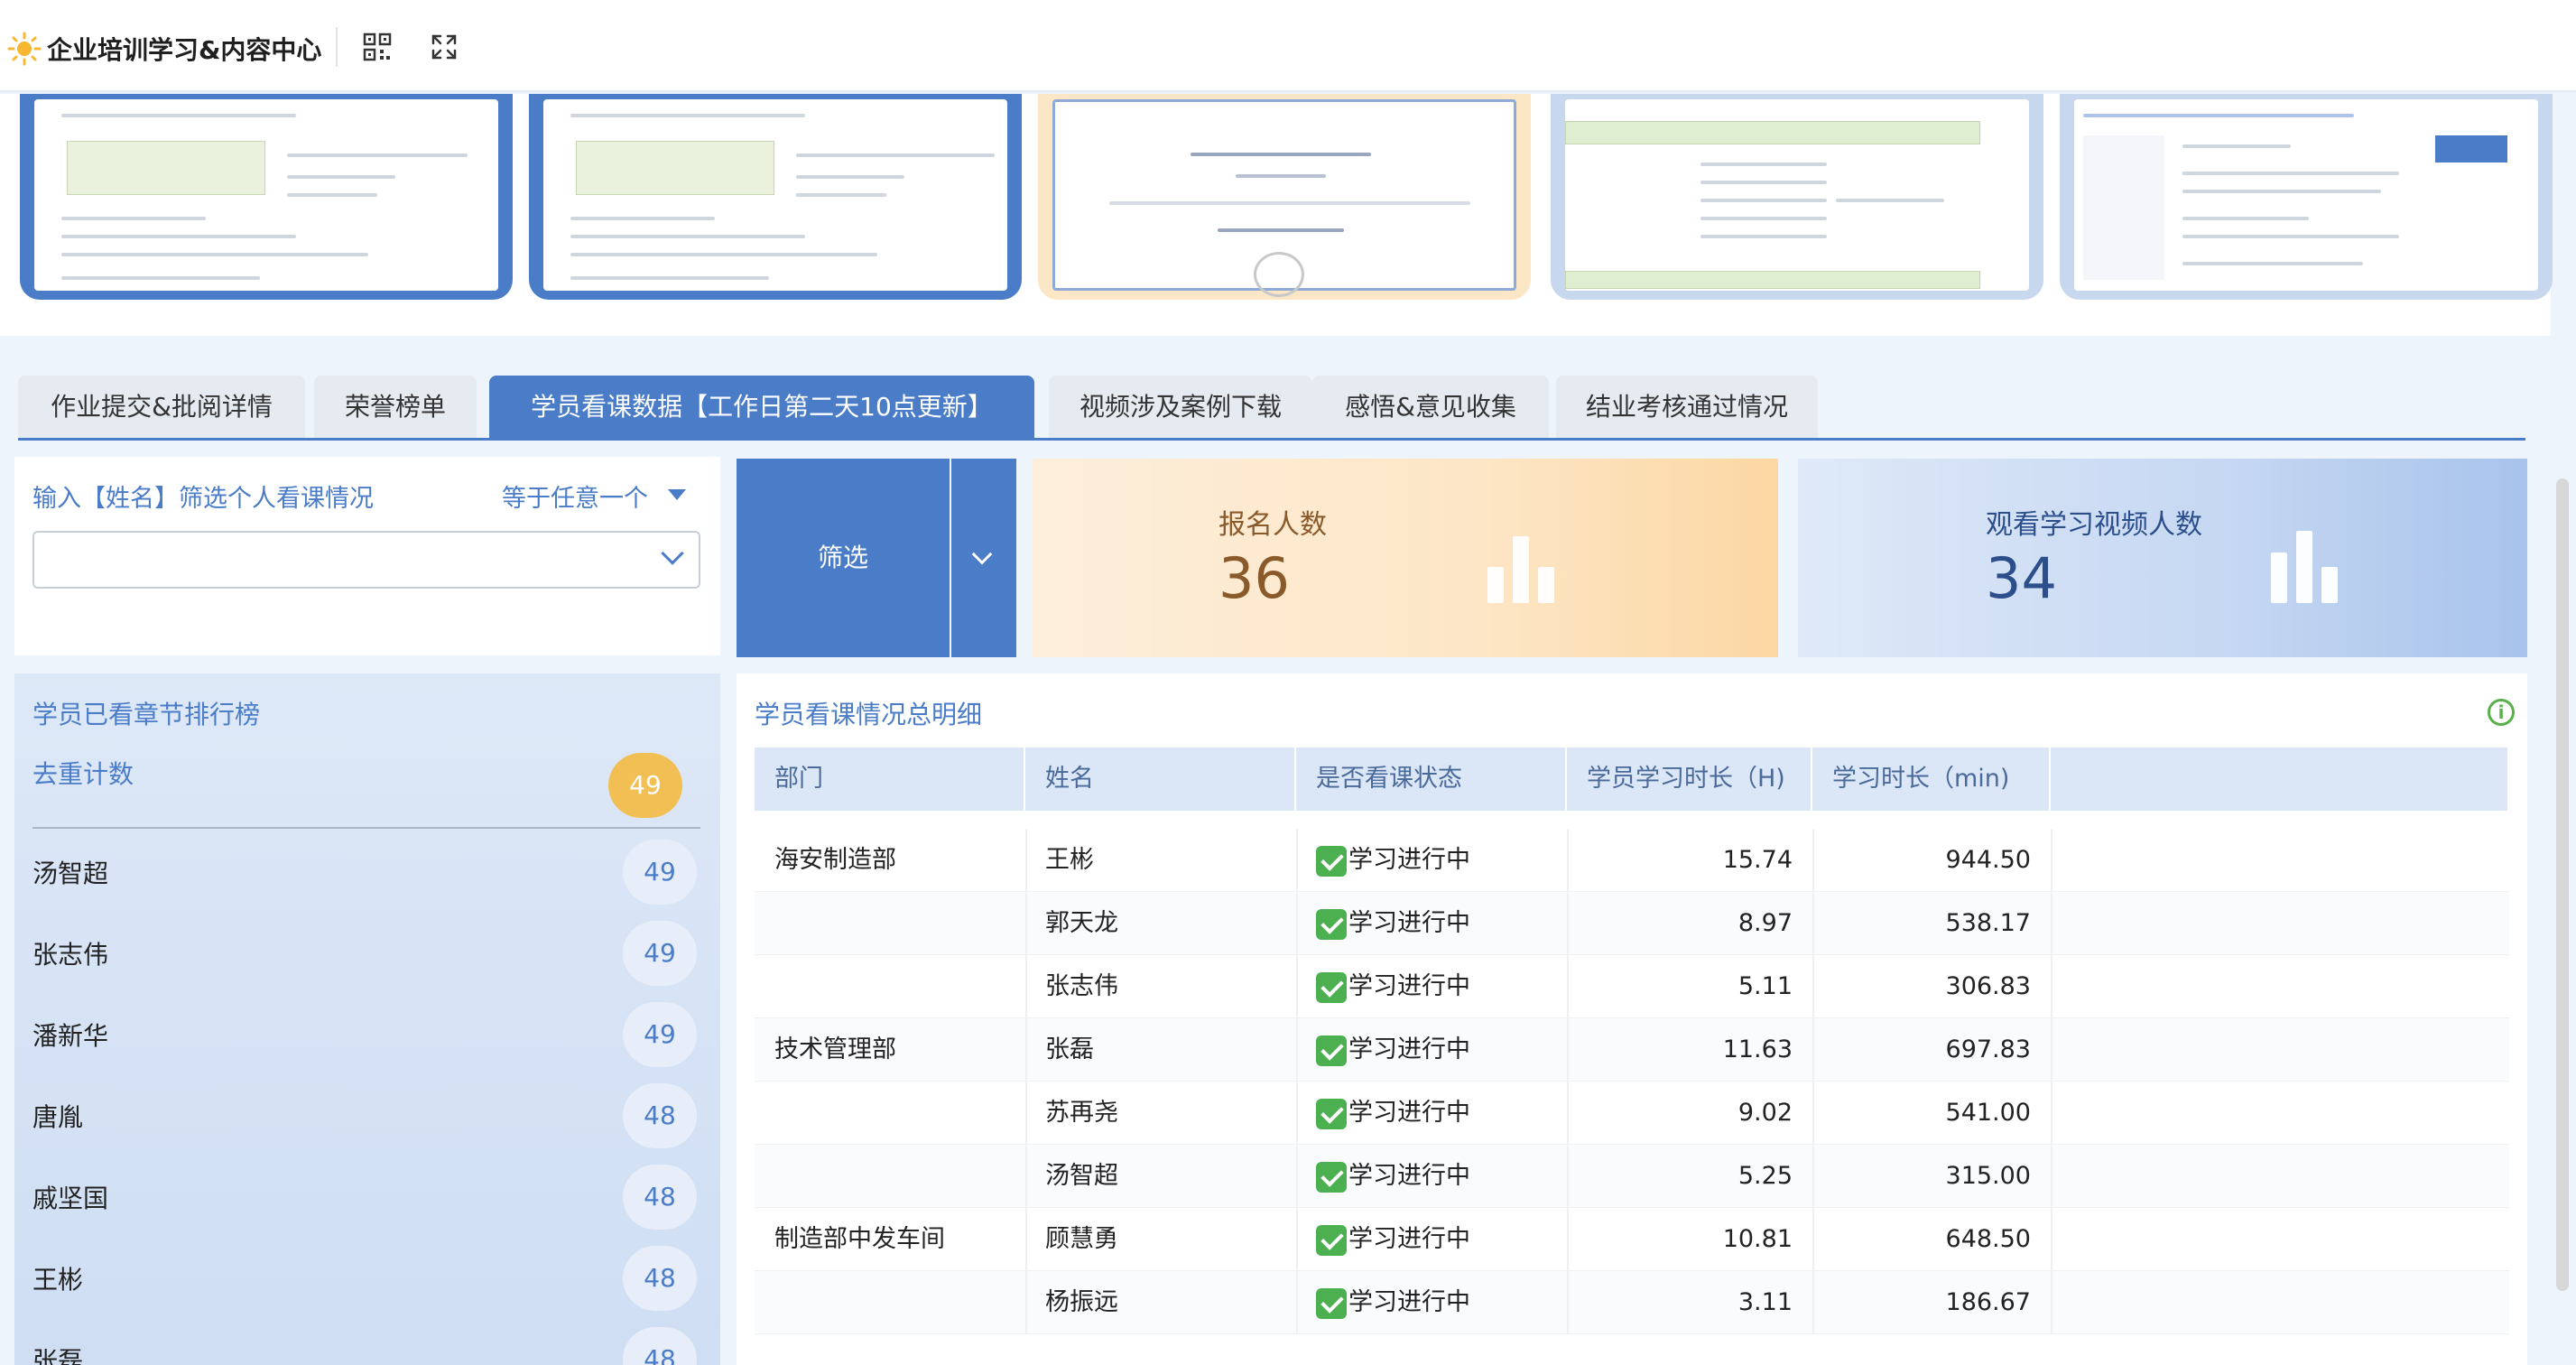 The height and width of the screenshot is (1365, 2576). I want to click on ranking-badge: 49, so click(660, 873).